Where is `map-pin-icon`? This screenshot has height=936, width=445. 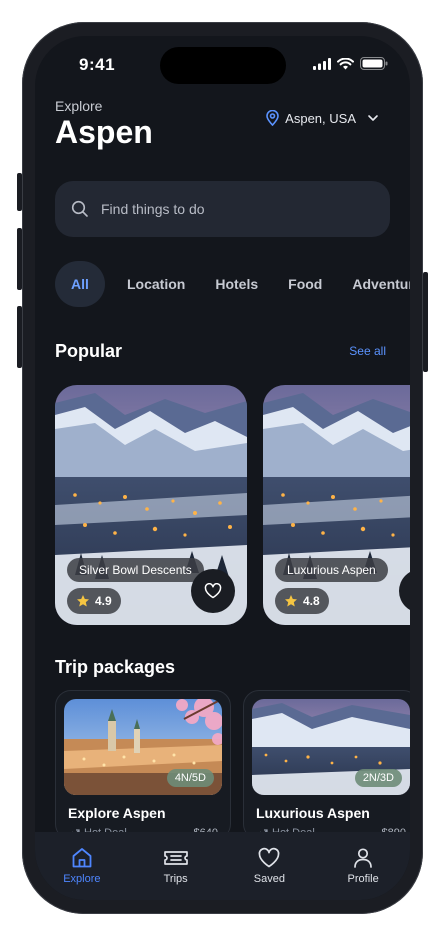 map-pin-icon is located at coordinates (272, 118).